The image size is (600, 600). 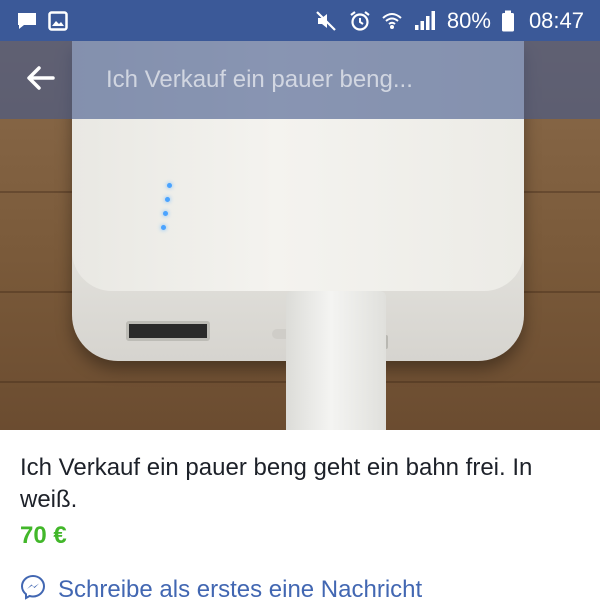 I want to click on message-seller-link: Schreibe als erstes eine Nachricht, so click(x=221, y=587).